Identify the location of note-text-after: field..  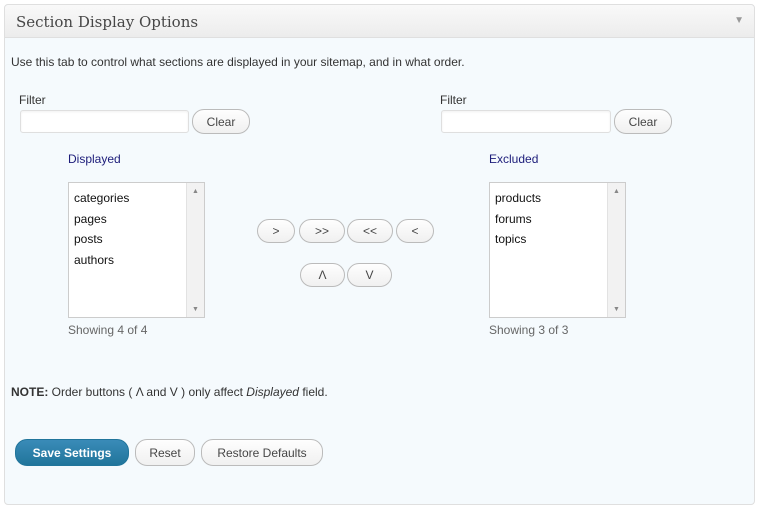
(313, 392).